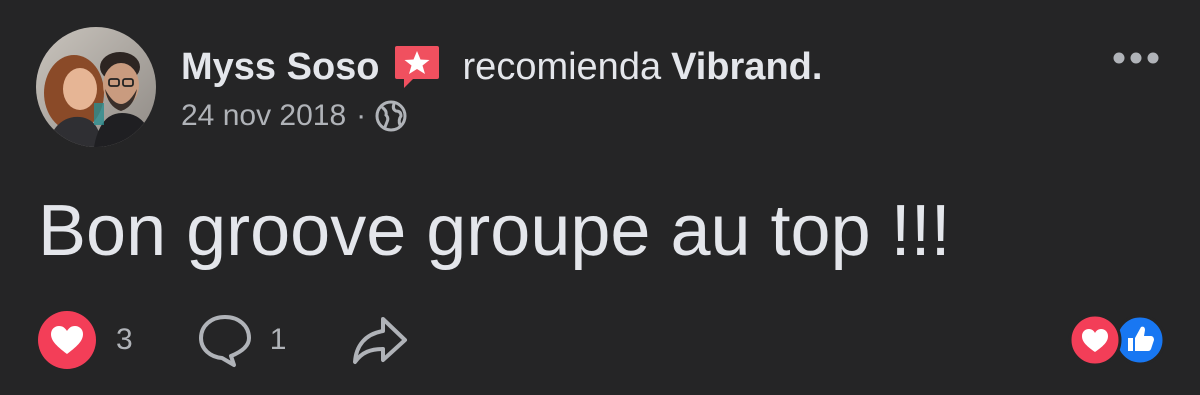  I want to click on author-name: Myss Soso, so click(280, 67).